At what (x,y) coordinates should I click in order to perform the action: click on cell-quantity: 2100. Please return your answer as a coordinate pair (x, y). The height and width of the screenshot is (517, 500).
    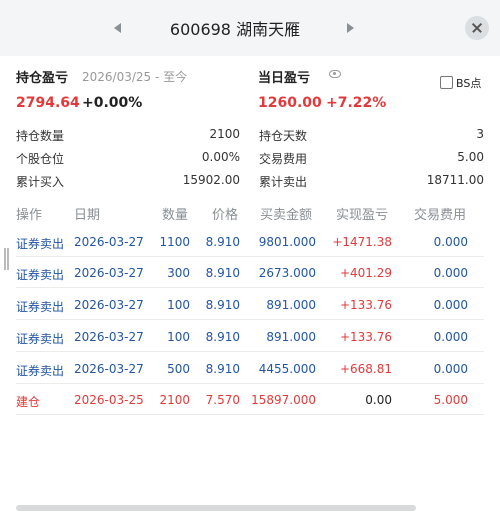
    Looking at the image, I should click on (174, 400).